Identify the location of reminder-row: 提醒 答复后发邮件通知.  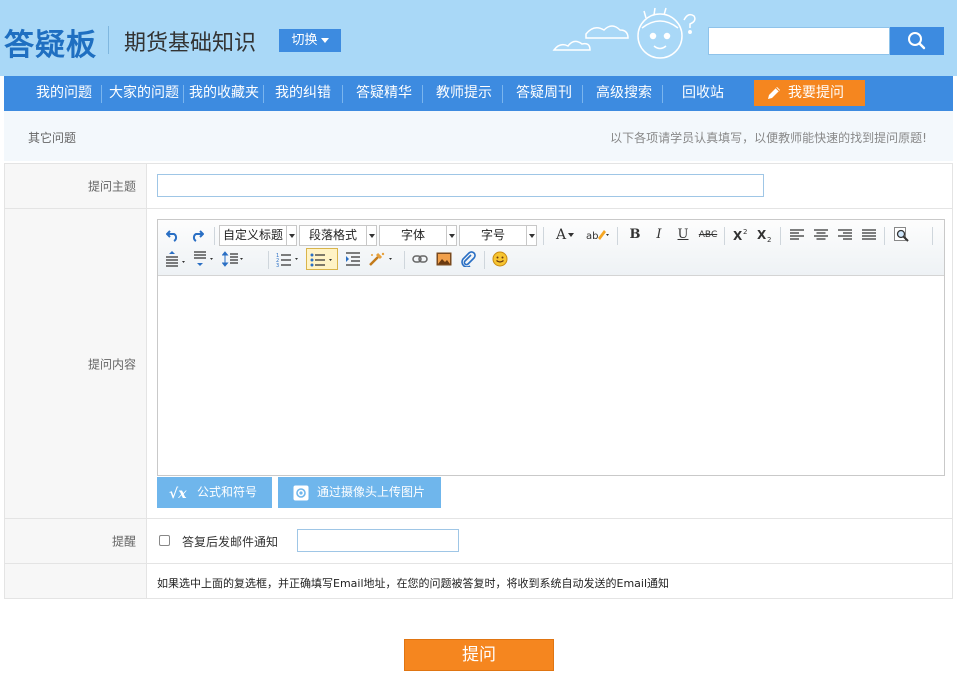
(478, 541).